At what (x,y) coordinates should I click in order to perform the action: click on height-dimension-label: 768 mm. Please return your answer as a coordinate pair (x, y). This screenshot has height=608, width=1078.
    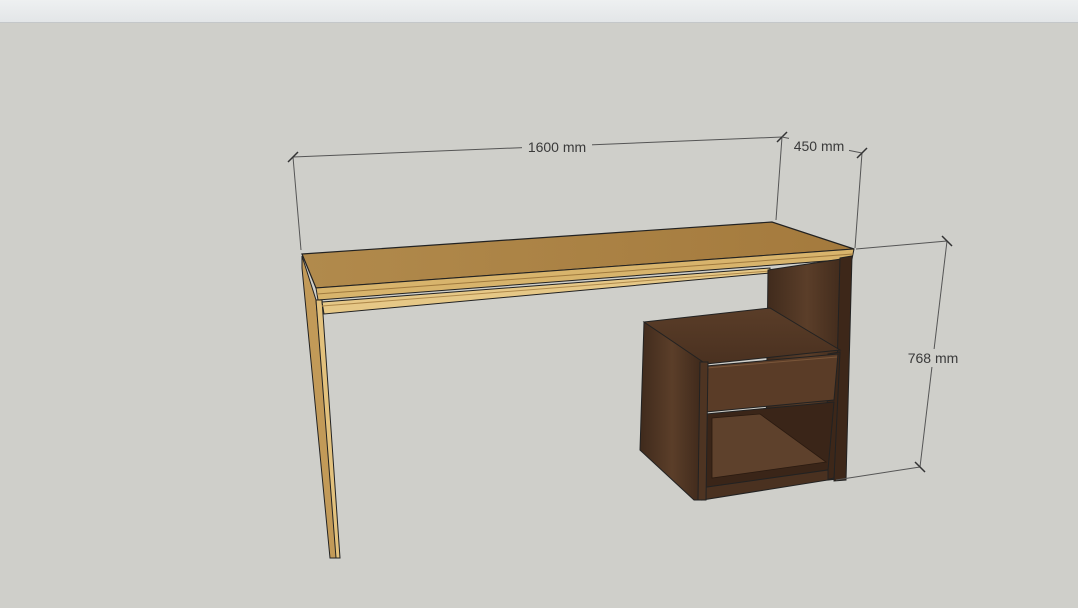
    Looking at the image, I should click on (933, 358).